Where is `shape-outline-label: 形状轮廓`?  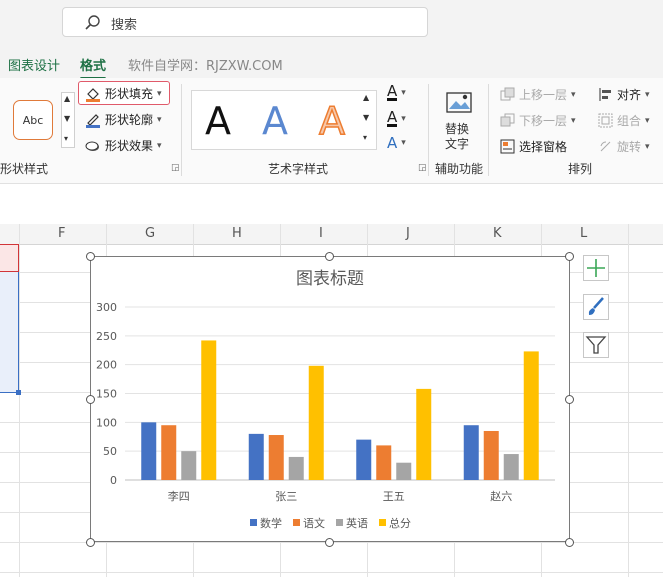
shape-outline-label: 形状轮廓 is located at coordinates (129, 120).